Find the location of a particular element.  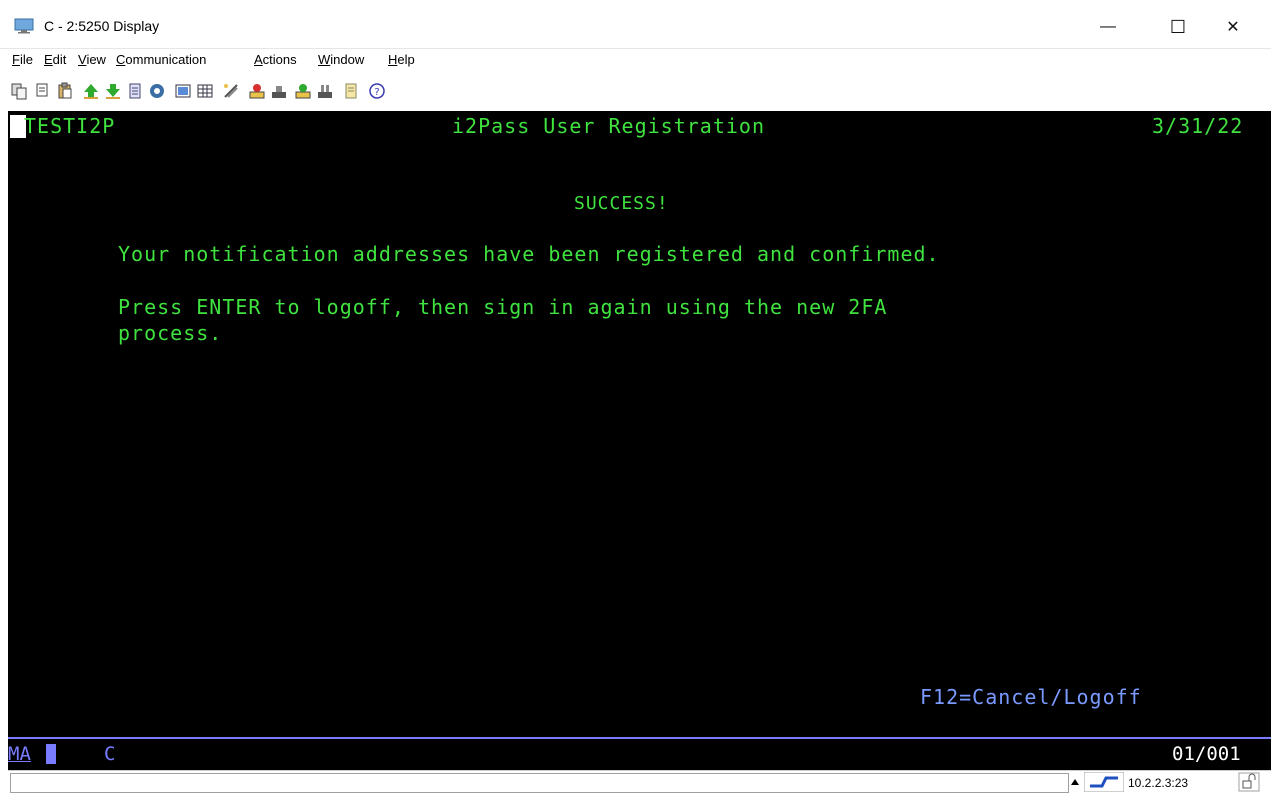

success-message: SUCCESS! is located at coordinates (621, 203).